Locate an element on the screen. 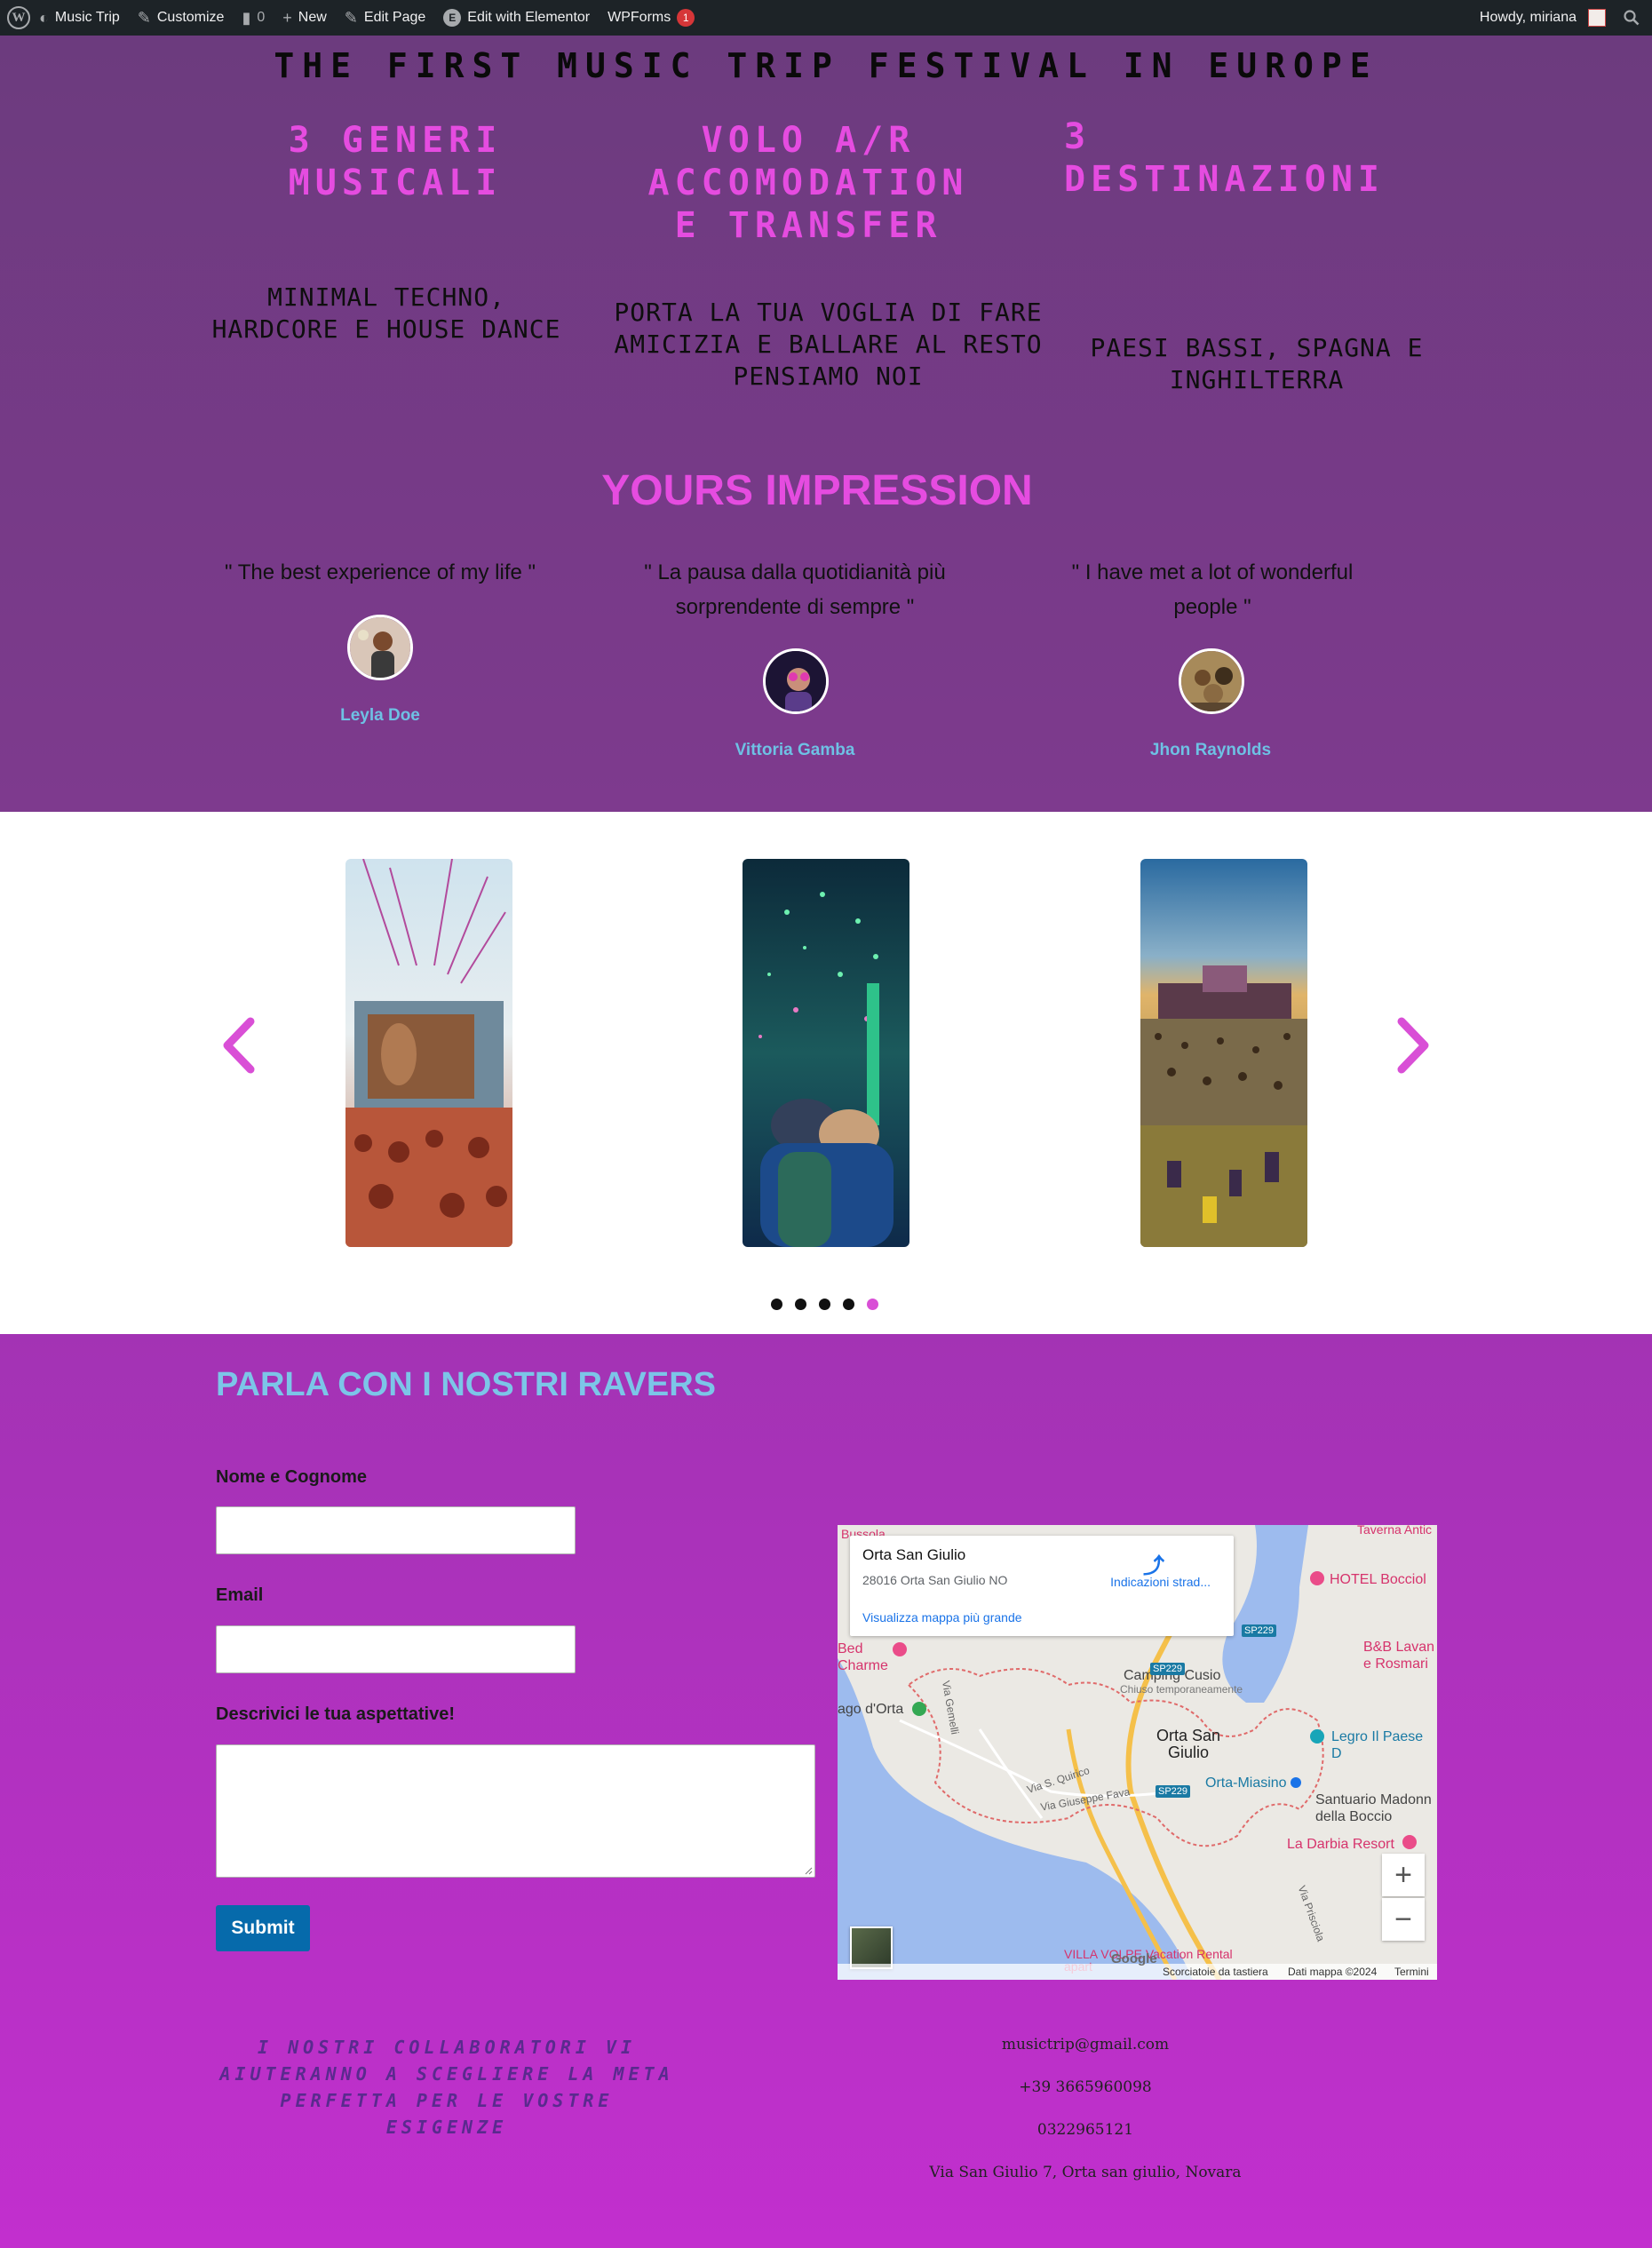  feature-text-line: AMICIZIA E BALLARE AL RESTO is located at coordinates (828, 344).